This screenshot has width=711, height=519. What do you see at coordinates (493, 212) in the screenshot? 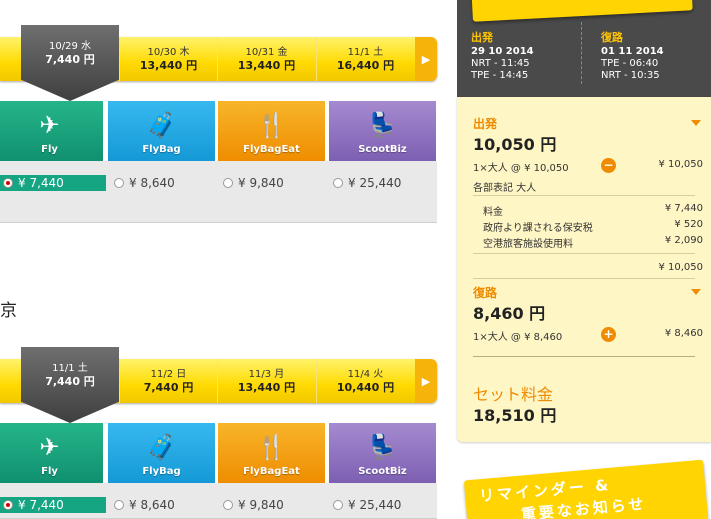
I see `breakdown-label: 料金` at bounding box center [493, 212].